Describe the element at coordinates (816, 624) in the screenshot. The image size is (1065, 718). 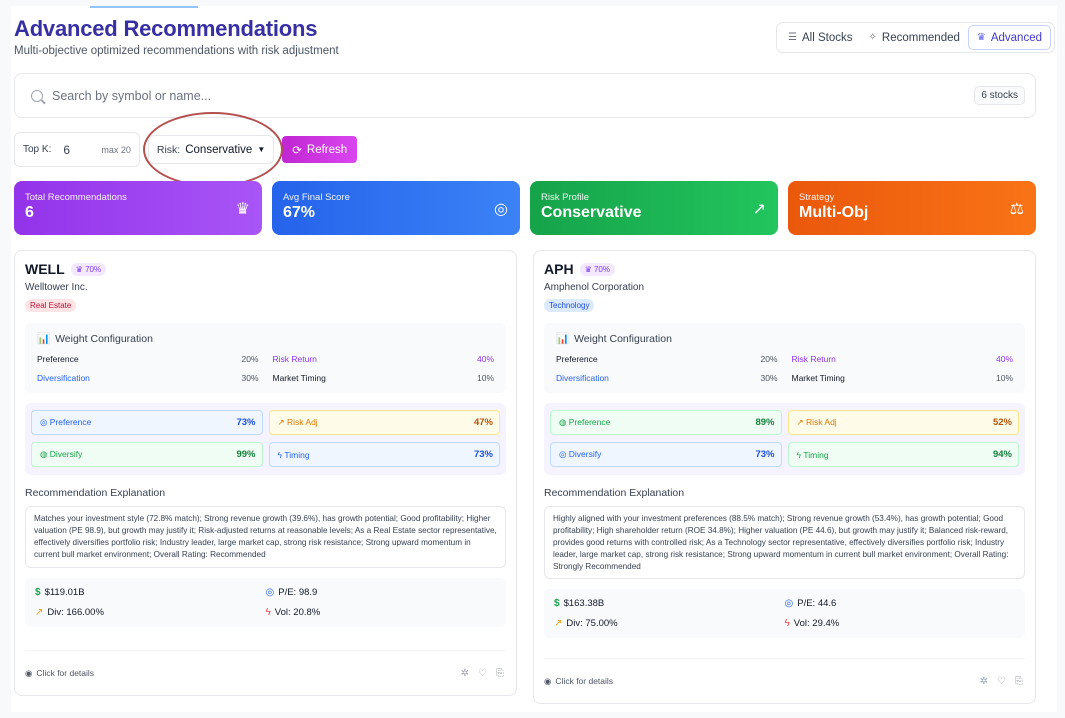
I see `metric-value: Vol: 29.4%` at that location.